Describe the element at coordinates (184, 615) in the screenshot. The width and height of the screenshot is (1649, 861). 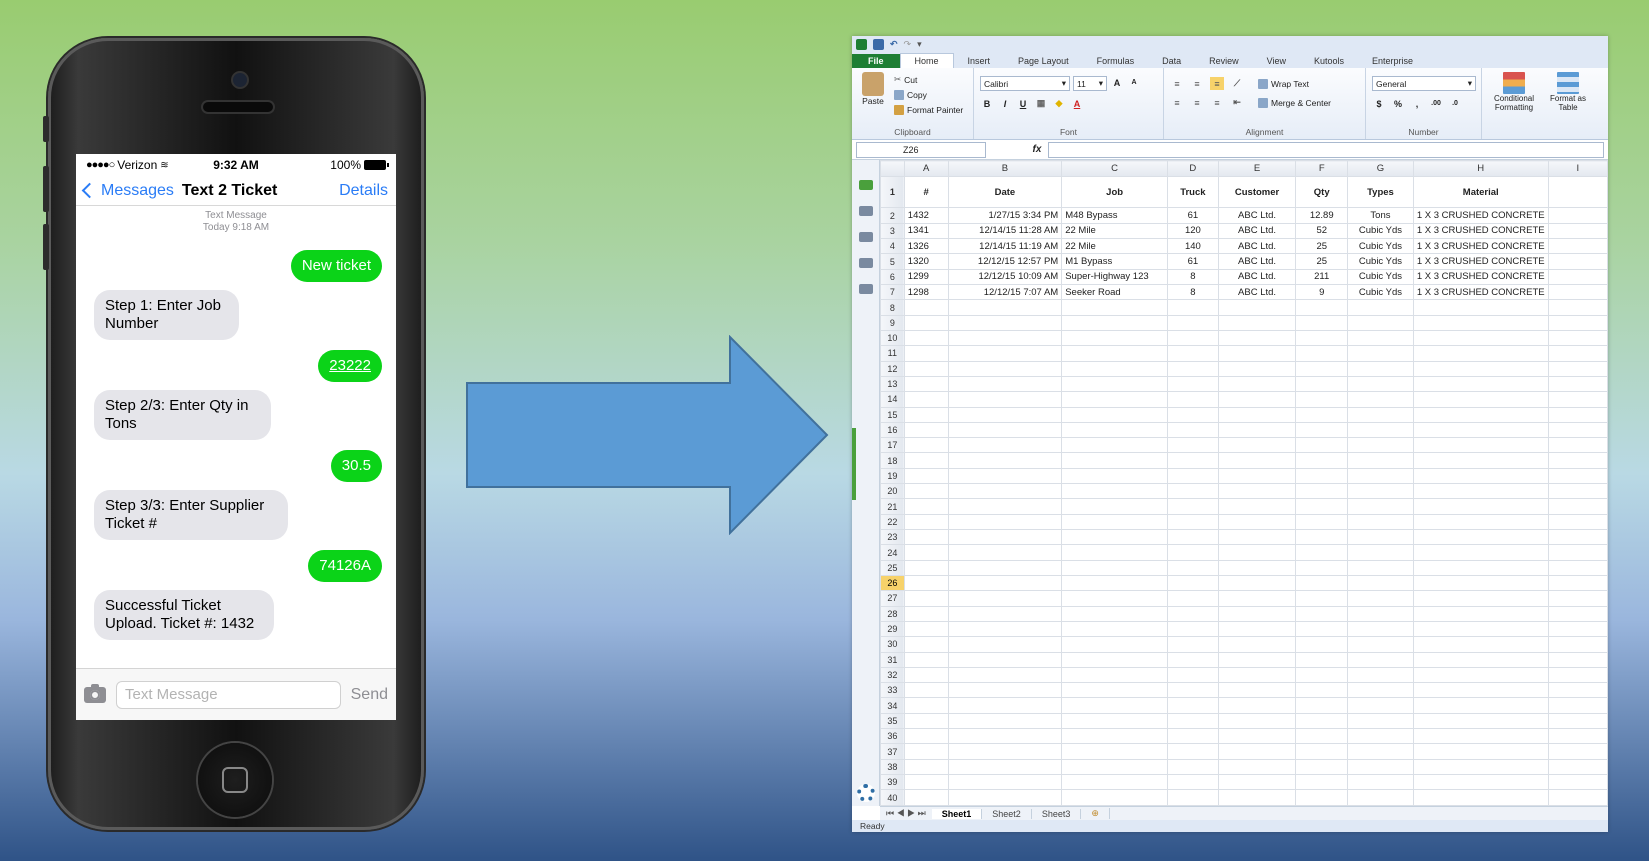
I see `message-bubble-incoming: Successful Ticket Upload. Ticket #: 1432` at that location.